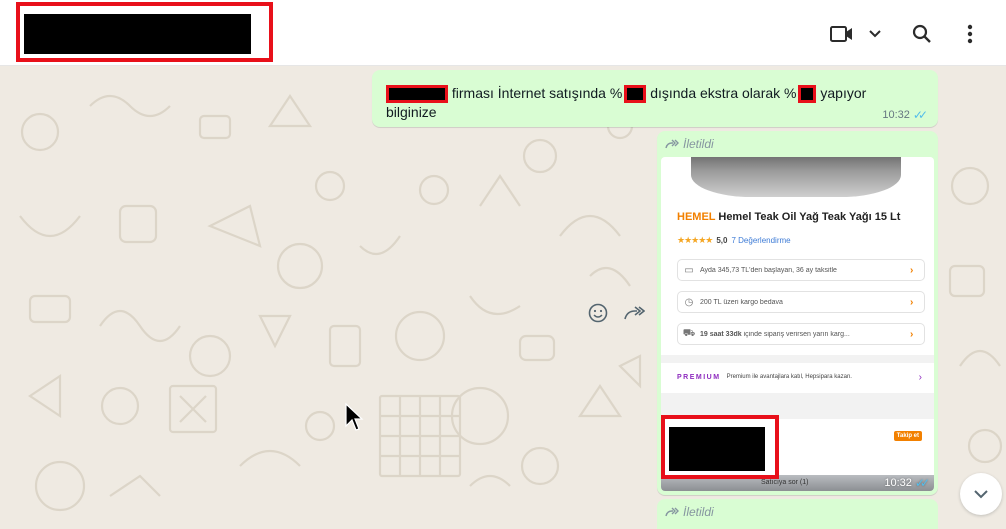 Image resolution: width=1006 pixels, height=529 pixels. What do you see at coordinates (699, 377) in the screenshot?
I see `premium-logo: PREMIUM` at bounding box center [699, 377].